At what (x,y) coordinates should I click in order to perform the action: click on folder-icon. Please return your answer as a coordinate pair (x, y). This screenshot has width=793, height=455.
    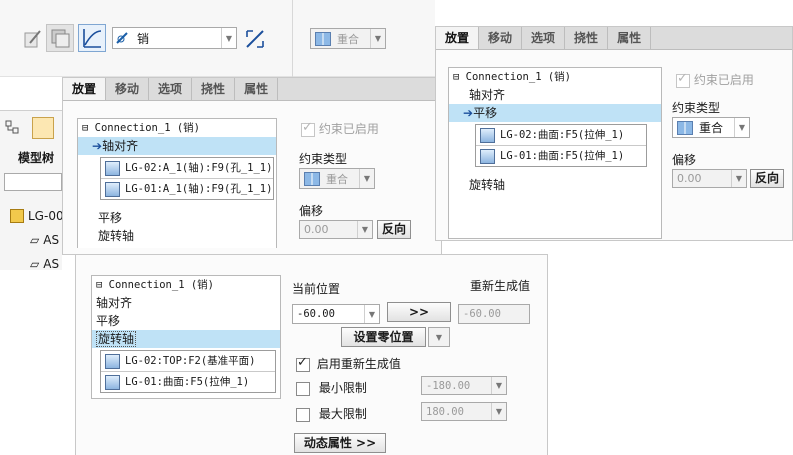
    Looking at the image, I should click on (43, 128).